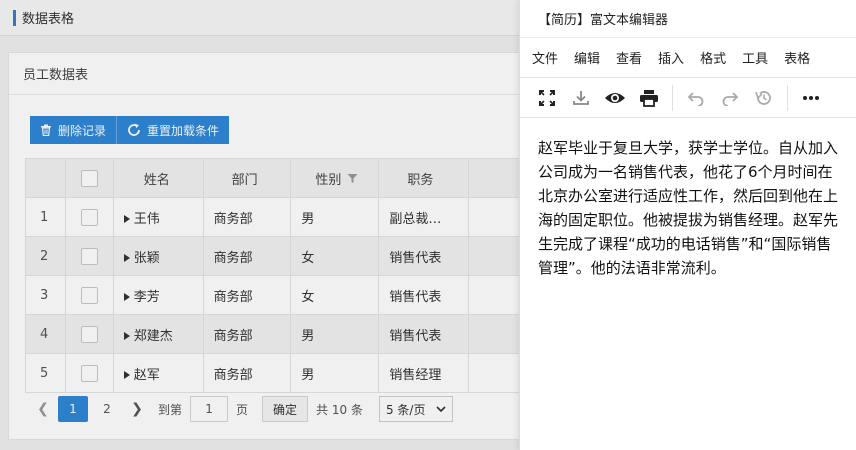  Describe the element at coordinates (424, 178) in the screenshot. I see `header-position: 职务` at that location.